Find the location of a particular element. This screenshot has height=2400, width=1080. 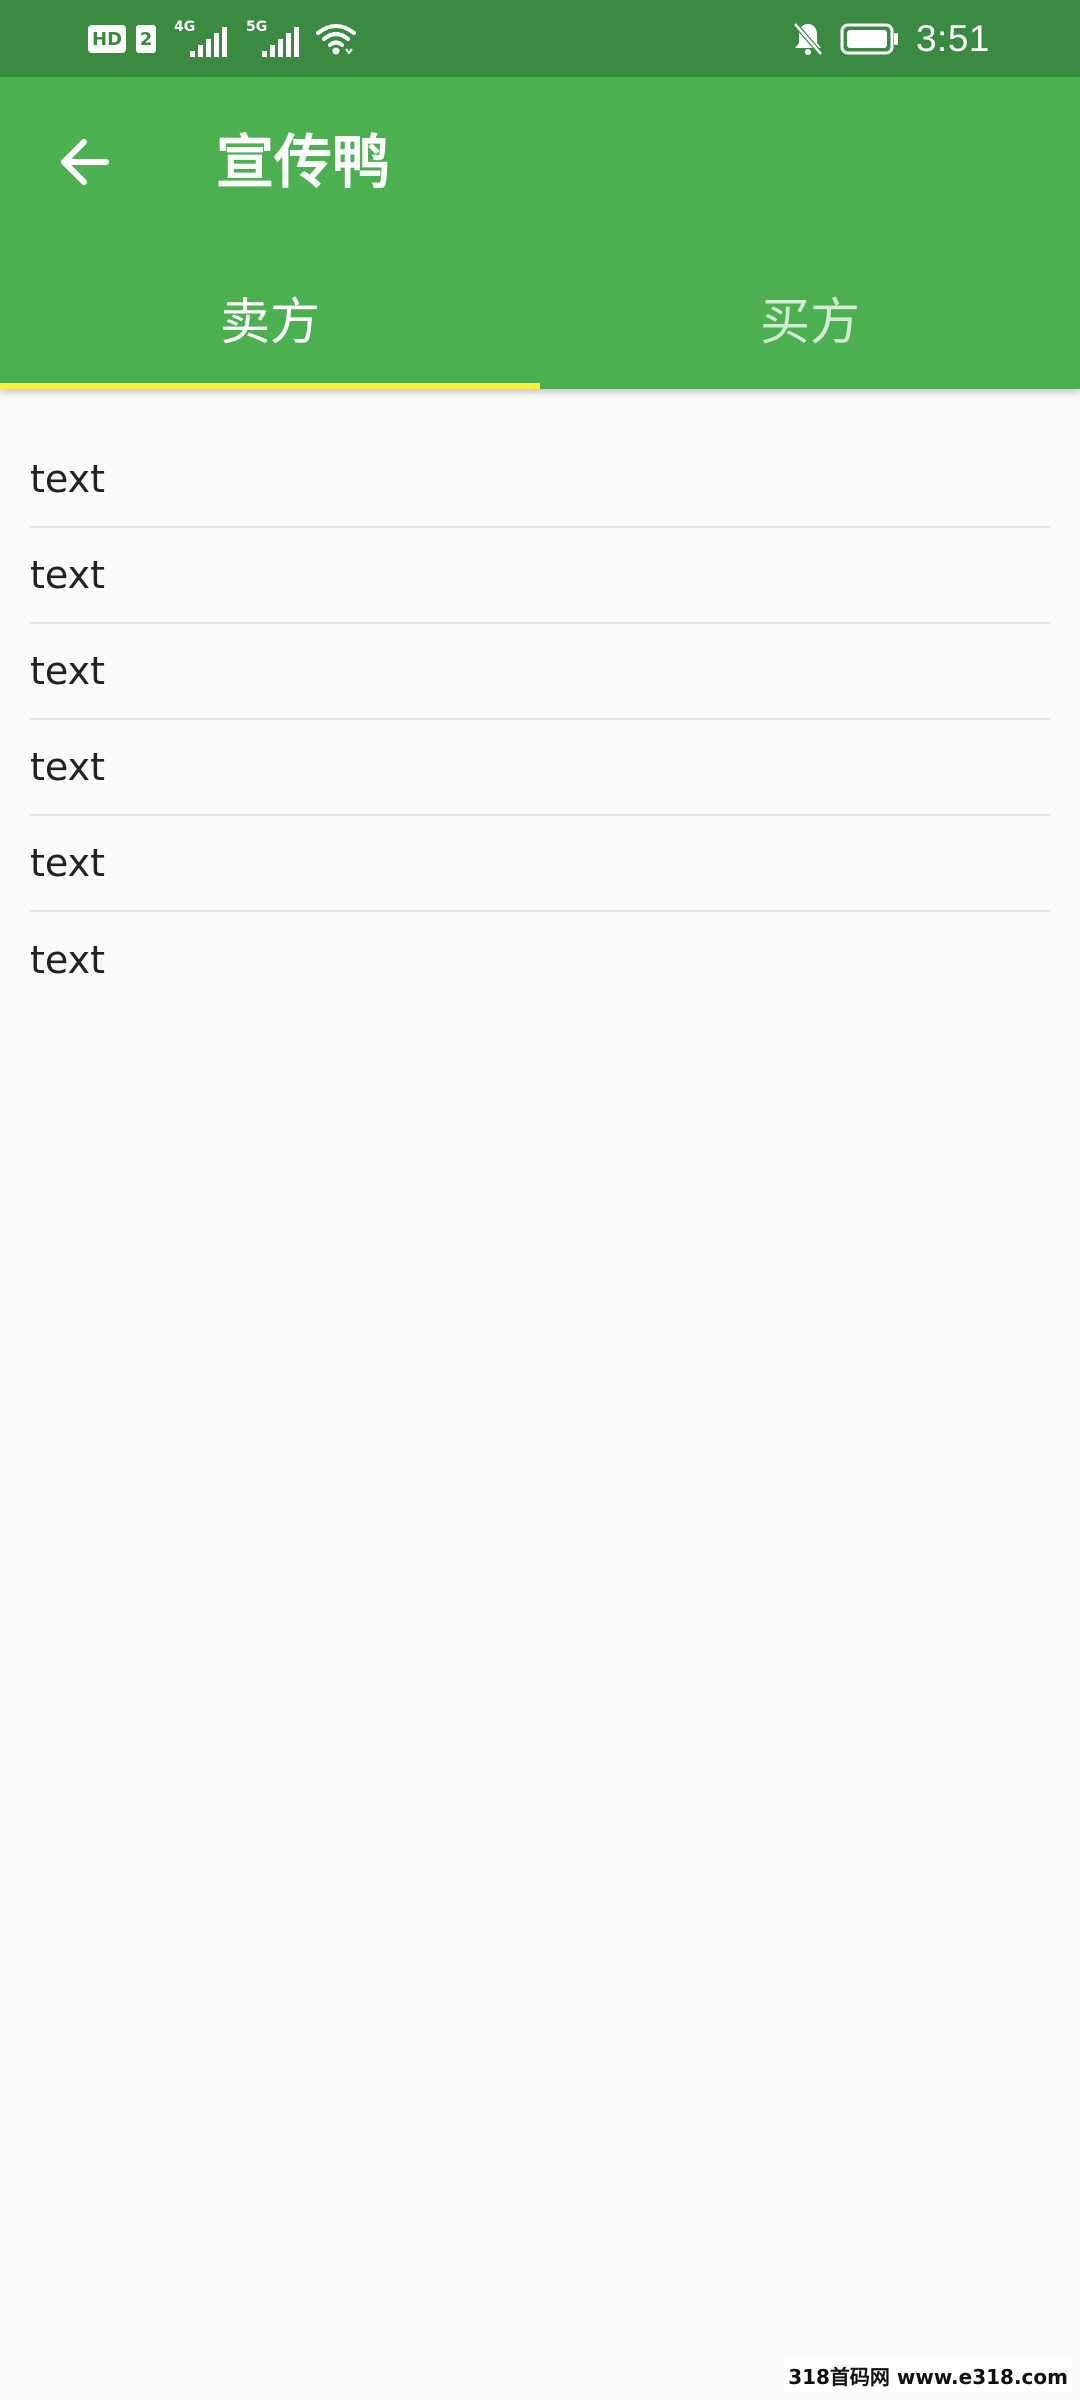

tab-indicator is located at coordinates (270, 386).